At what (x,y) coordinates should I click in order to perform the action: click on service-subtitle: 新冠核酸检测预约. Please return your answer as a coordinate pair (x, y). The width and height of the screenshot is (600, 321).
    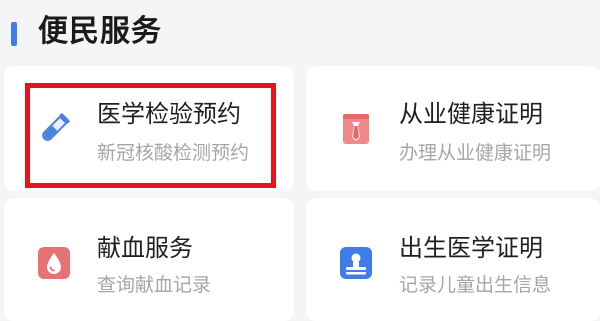
    Looking at the image, I should click on (173, 153).